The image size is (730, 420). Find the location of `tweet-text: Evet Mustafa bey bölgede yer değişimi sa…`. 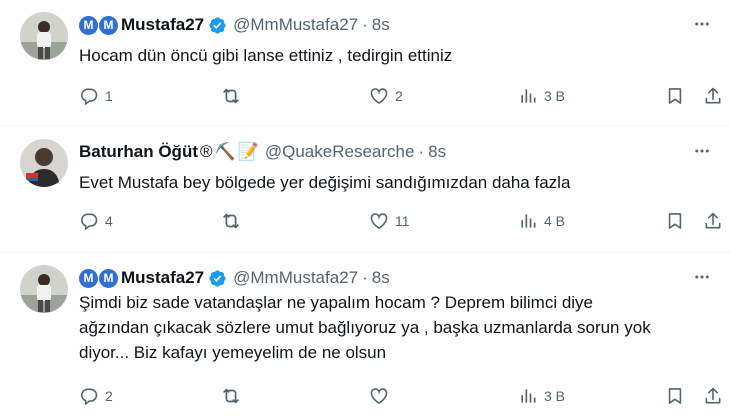

tweet-text: Evet Mustafa bey bölgede yer değişimi sa… is located at coordinates (325, 182).